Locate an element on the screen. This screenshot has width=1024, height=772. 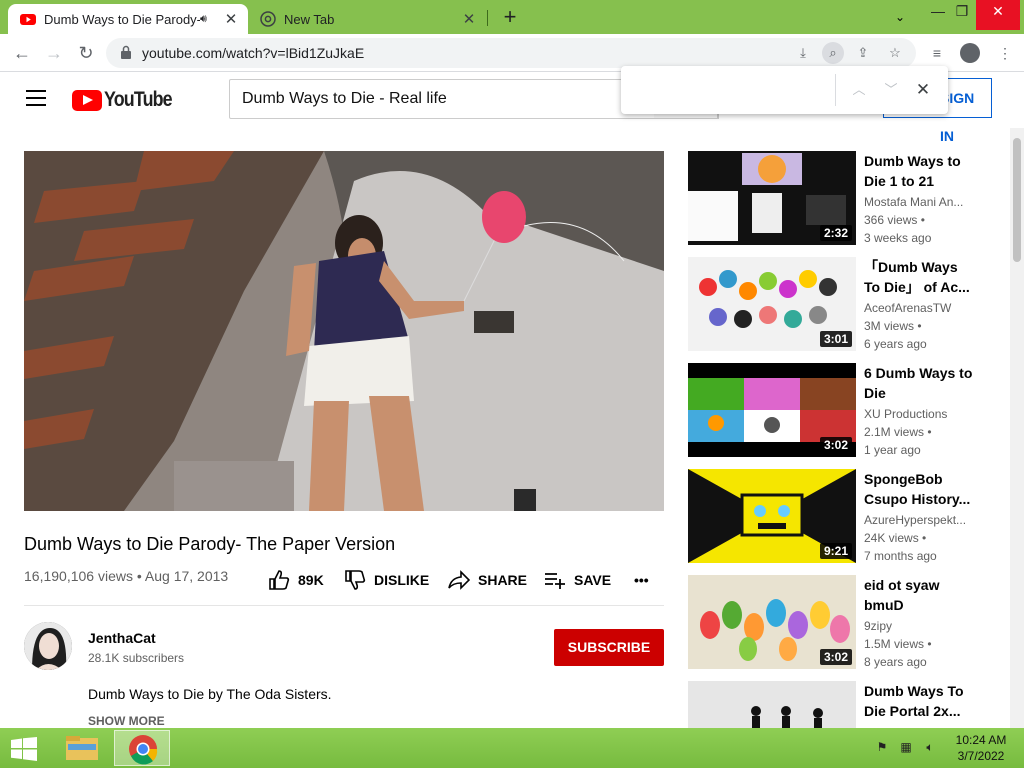
more-actions-icon: ••• is located at coordinates (641, 580).